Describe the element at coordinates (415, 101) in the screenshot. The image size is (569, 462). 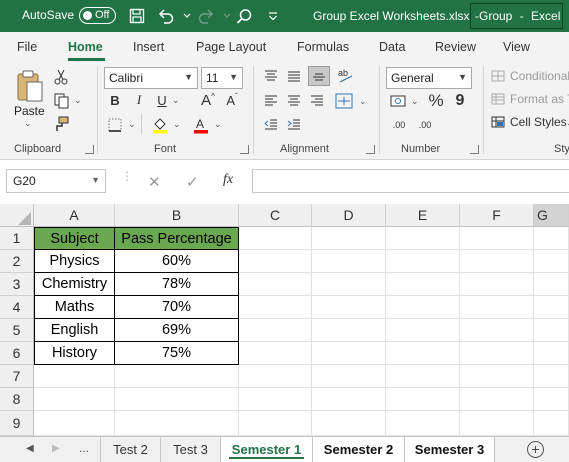
I see `accounting-dropdown-icon: ⌄` at that location.